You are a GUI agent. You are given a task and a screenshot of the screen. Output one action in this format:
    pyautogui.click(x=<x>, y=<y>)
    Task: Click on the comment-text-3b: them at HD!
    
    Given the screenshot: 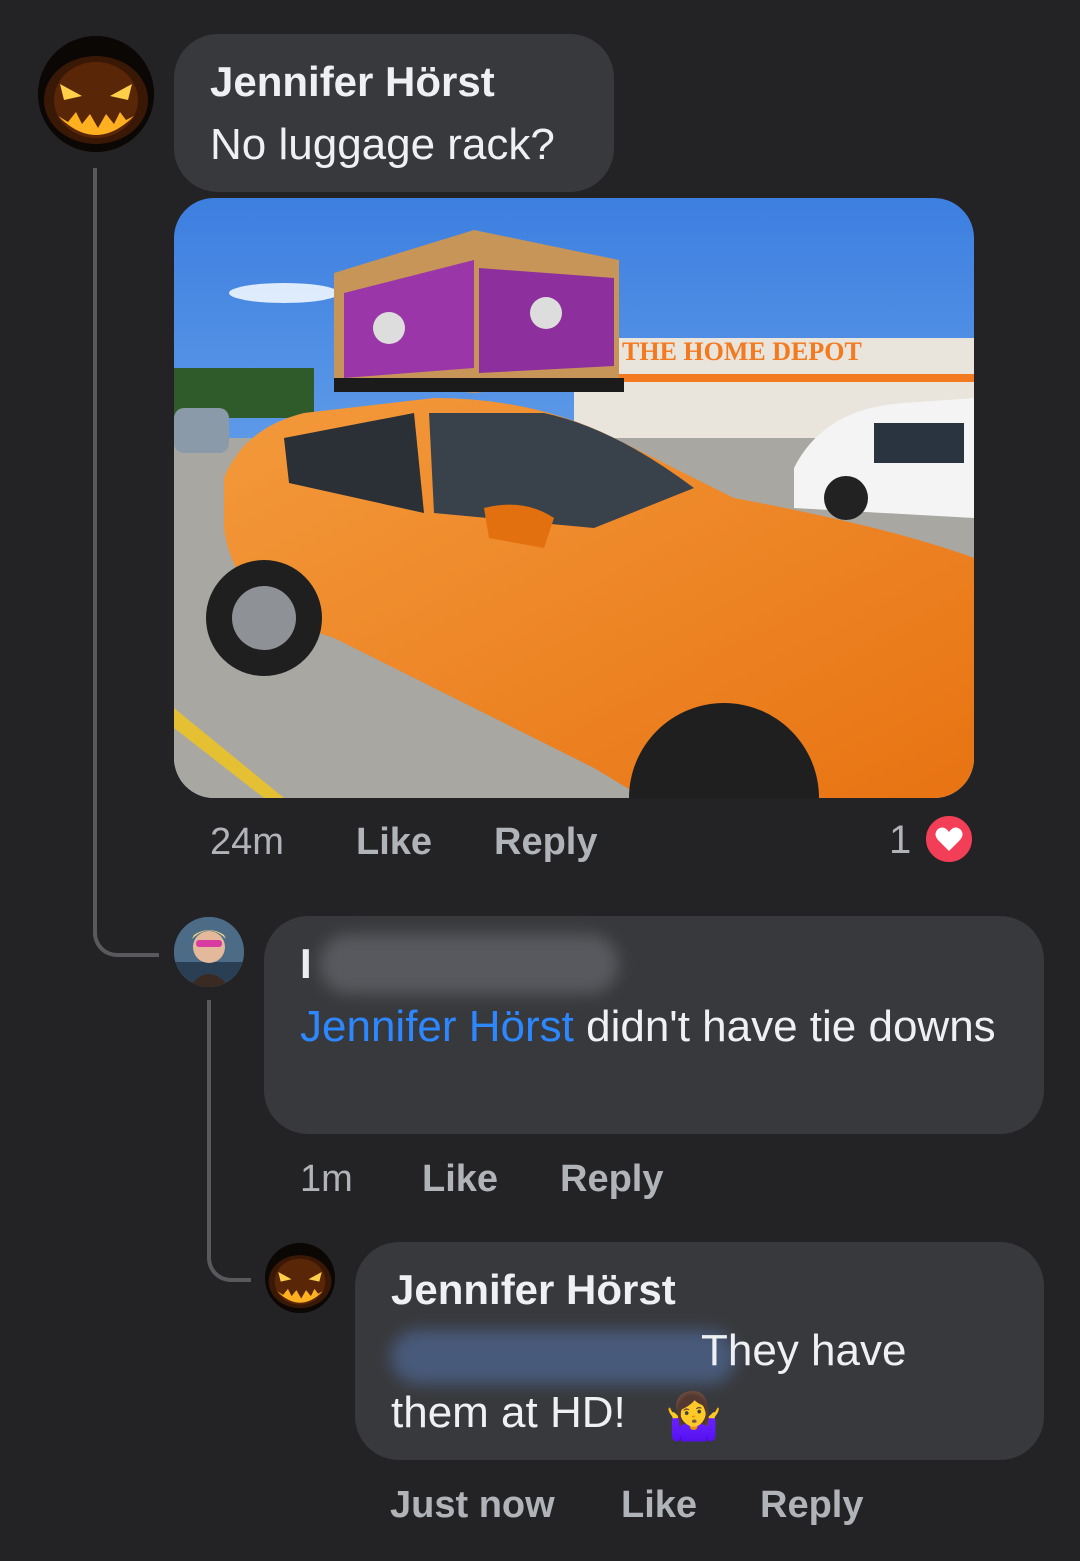 What is the action you would take?
    pyautogui.click(x=508, y=1412)
    